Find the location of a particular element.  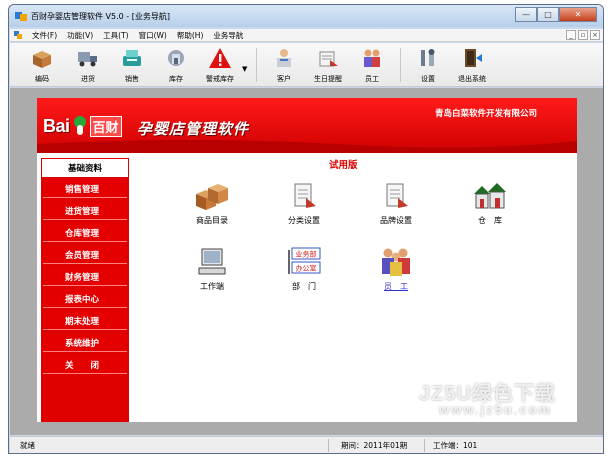

toolbar-exit-label: 退出系统 is located at coordinates (472, 79).